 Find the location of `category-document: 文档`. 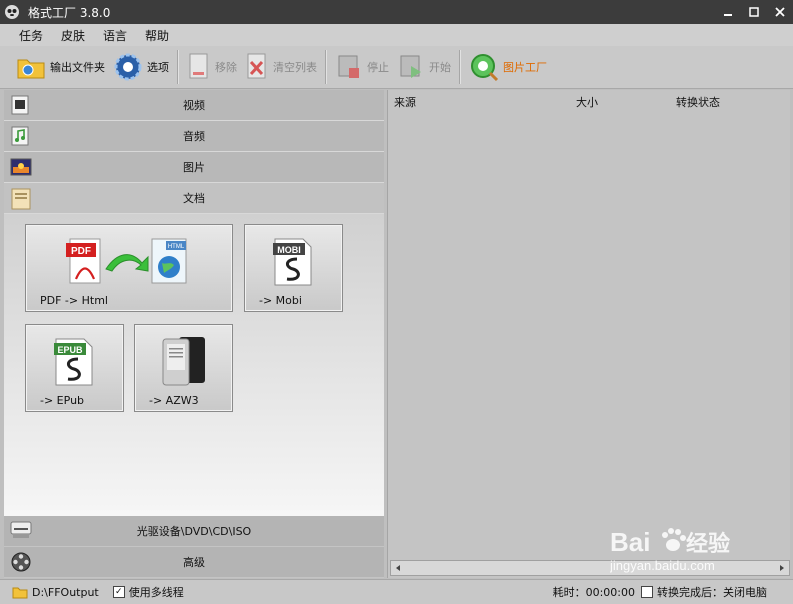

category-document: 文档 is located at coordinates (194, 198).